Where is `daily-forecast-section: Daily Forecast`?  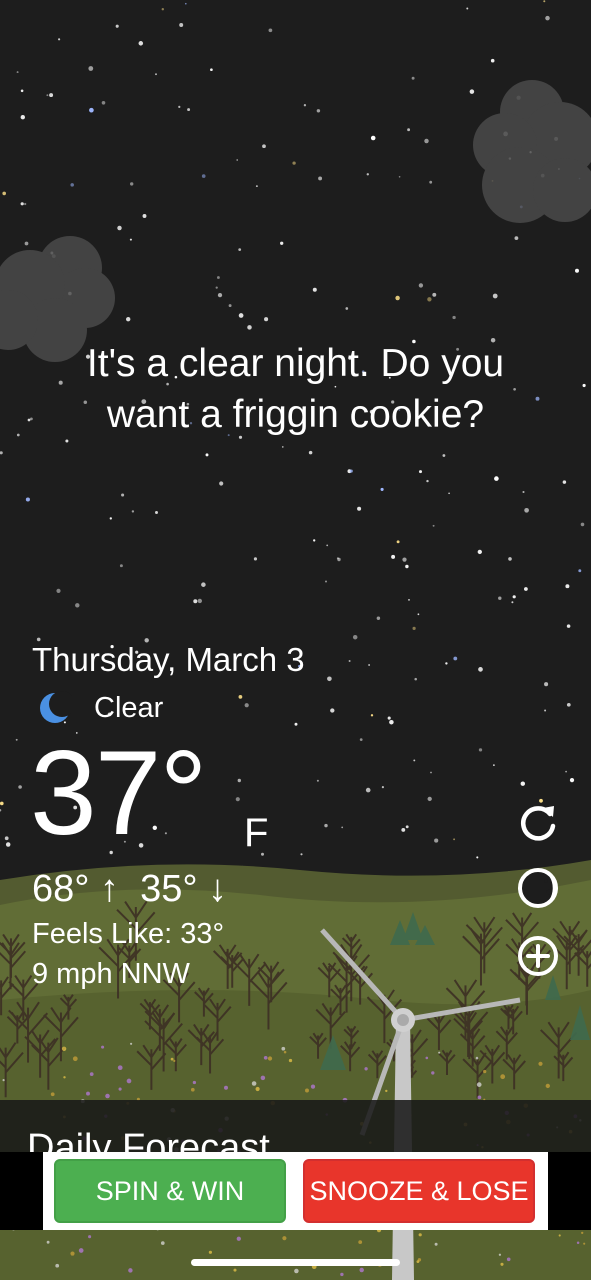 daily-forecast-section: Daily Forecast is located at coordinates (295, 1130).